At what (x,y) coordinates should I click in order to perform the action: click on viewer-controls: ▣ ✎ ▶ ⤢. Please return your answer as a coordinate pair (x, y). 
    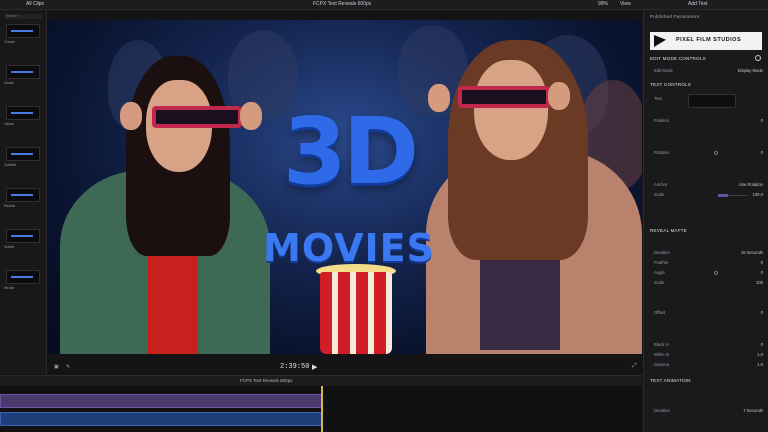
    Looking at the image, I should click on (345, 368).